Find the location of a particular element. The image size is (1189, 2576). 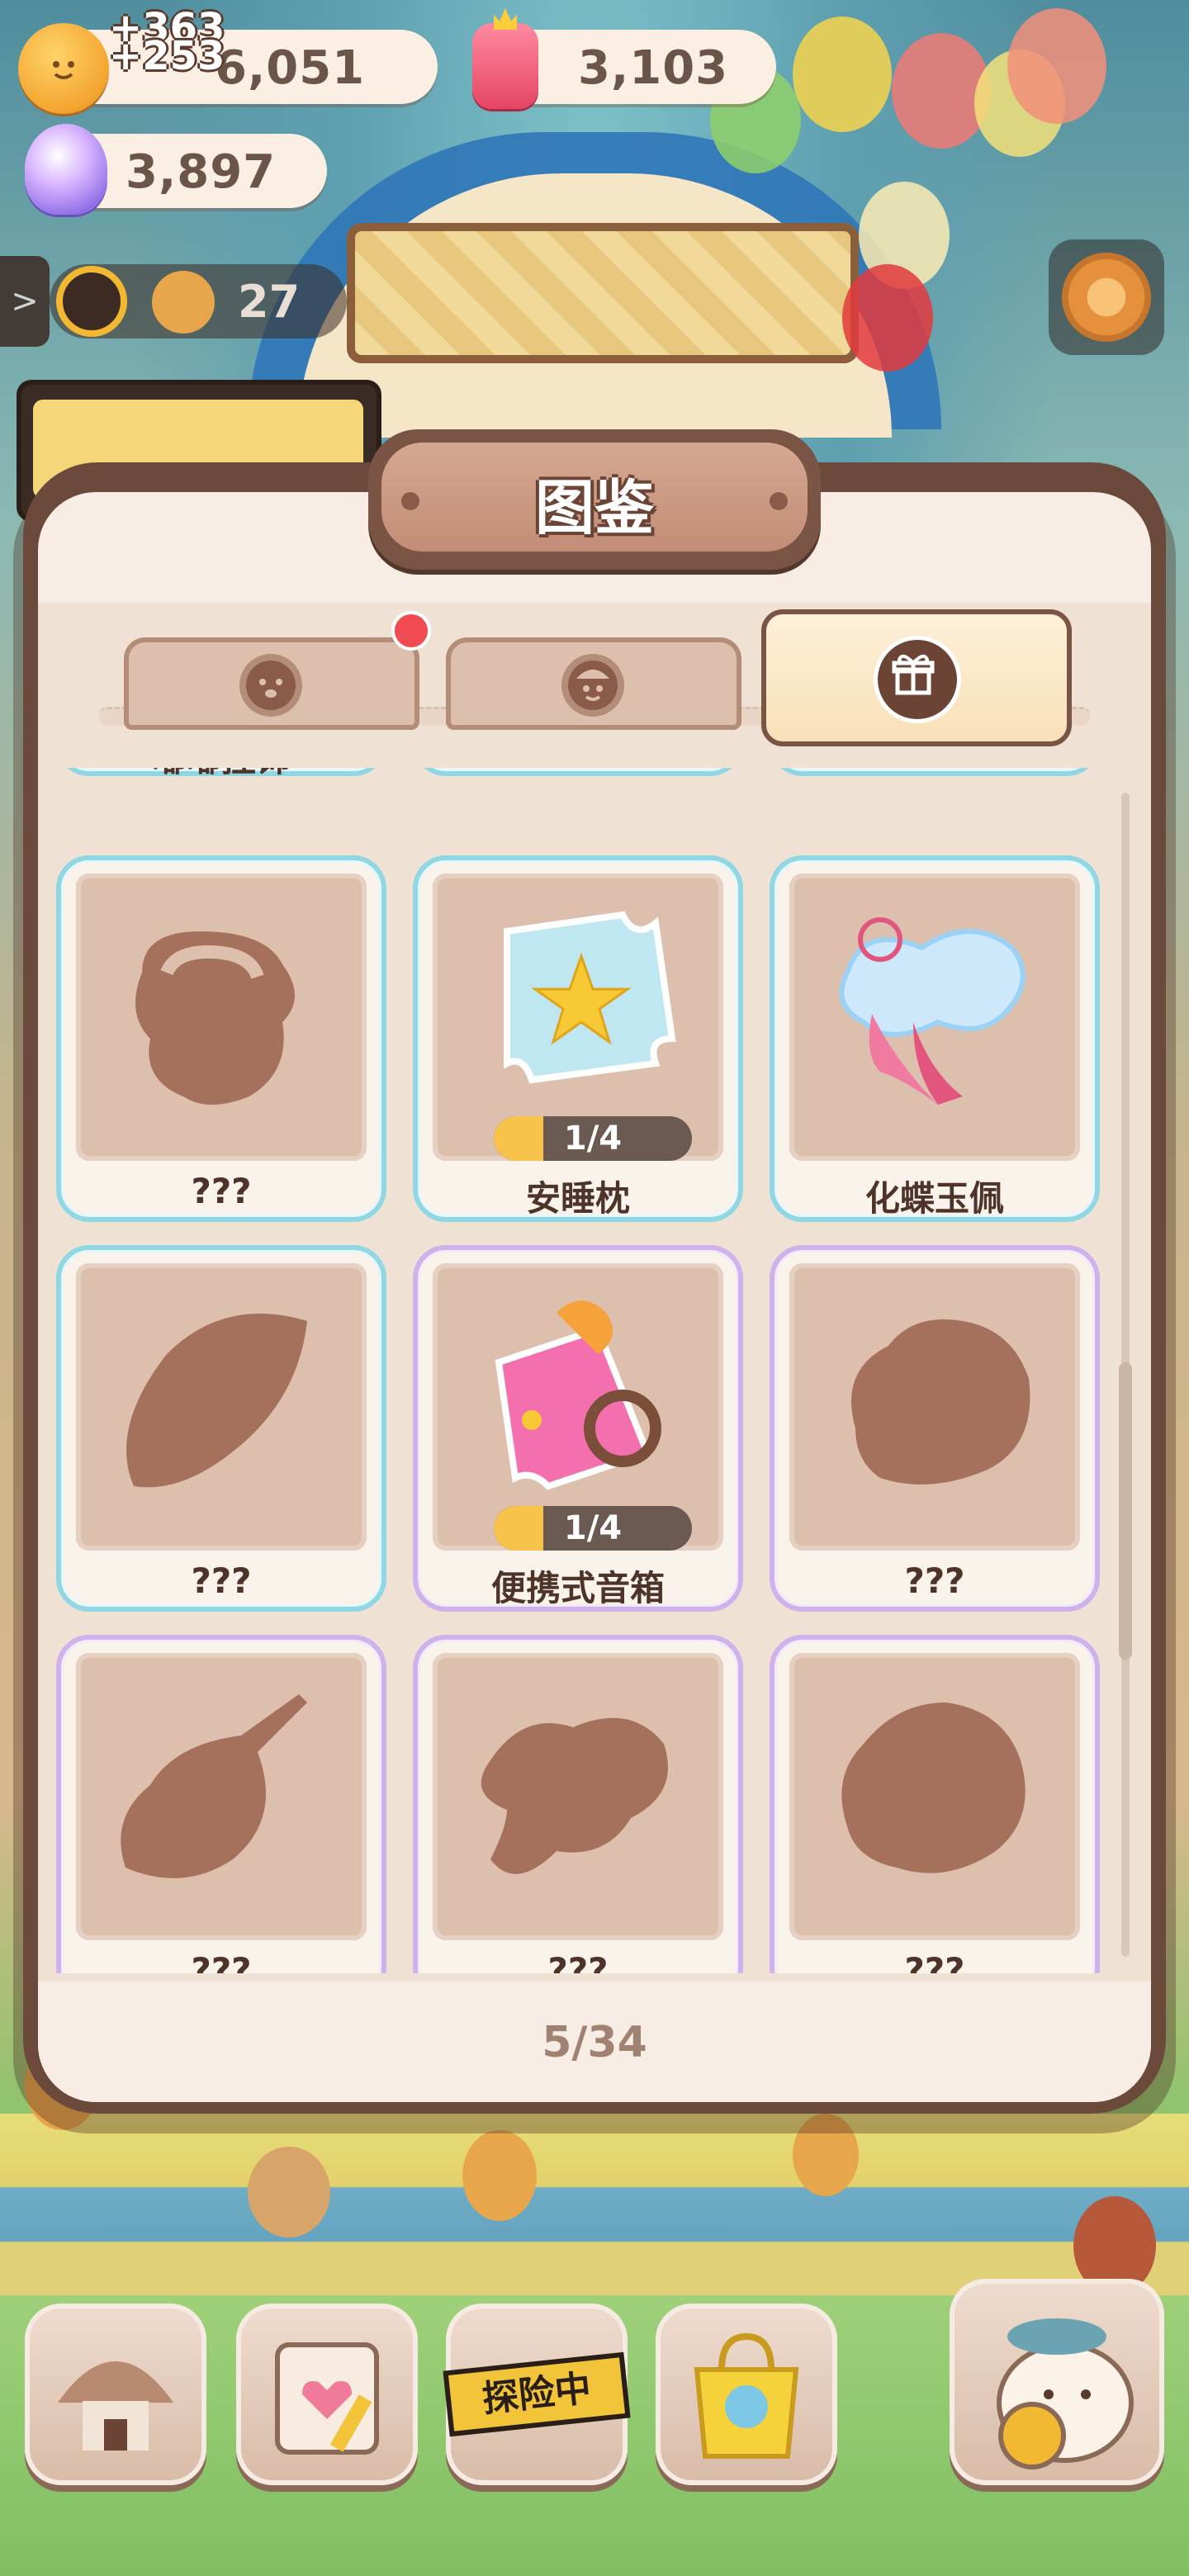

collection-card: 嘟嘟挂饰 is located at coordinates (221, 773).